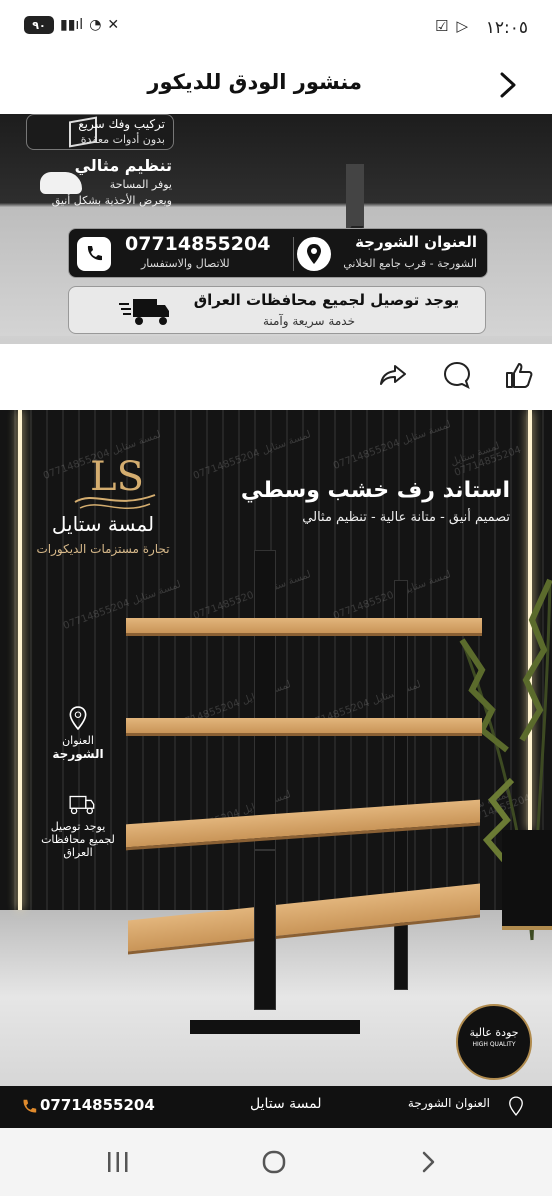 This screenshot has height=1196, width=552. What do you see at coordinates (78, 754) in the screenshot?
I see `address-value: الشورجة` at bounding box center [78, 754].